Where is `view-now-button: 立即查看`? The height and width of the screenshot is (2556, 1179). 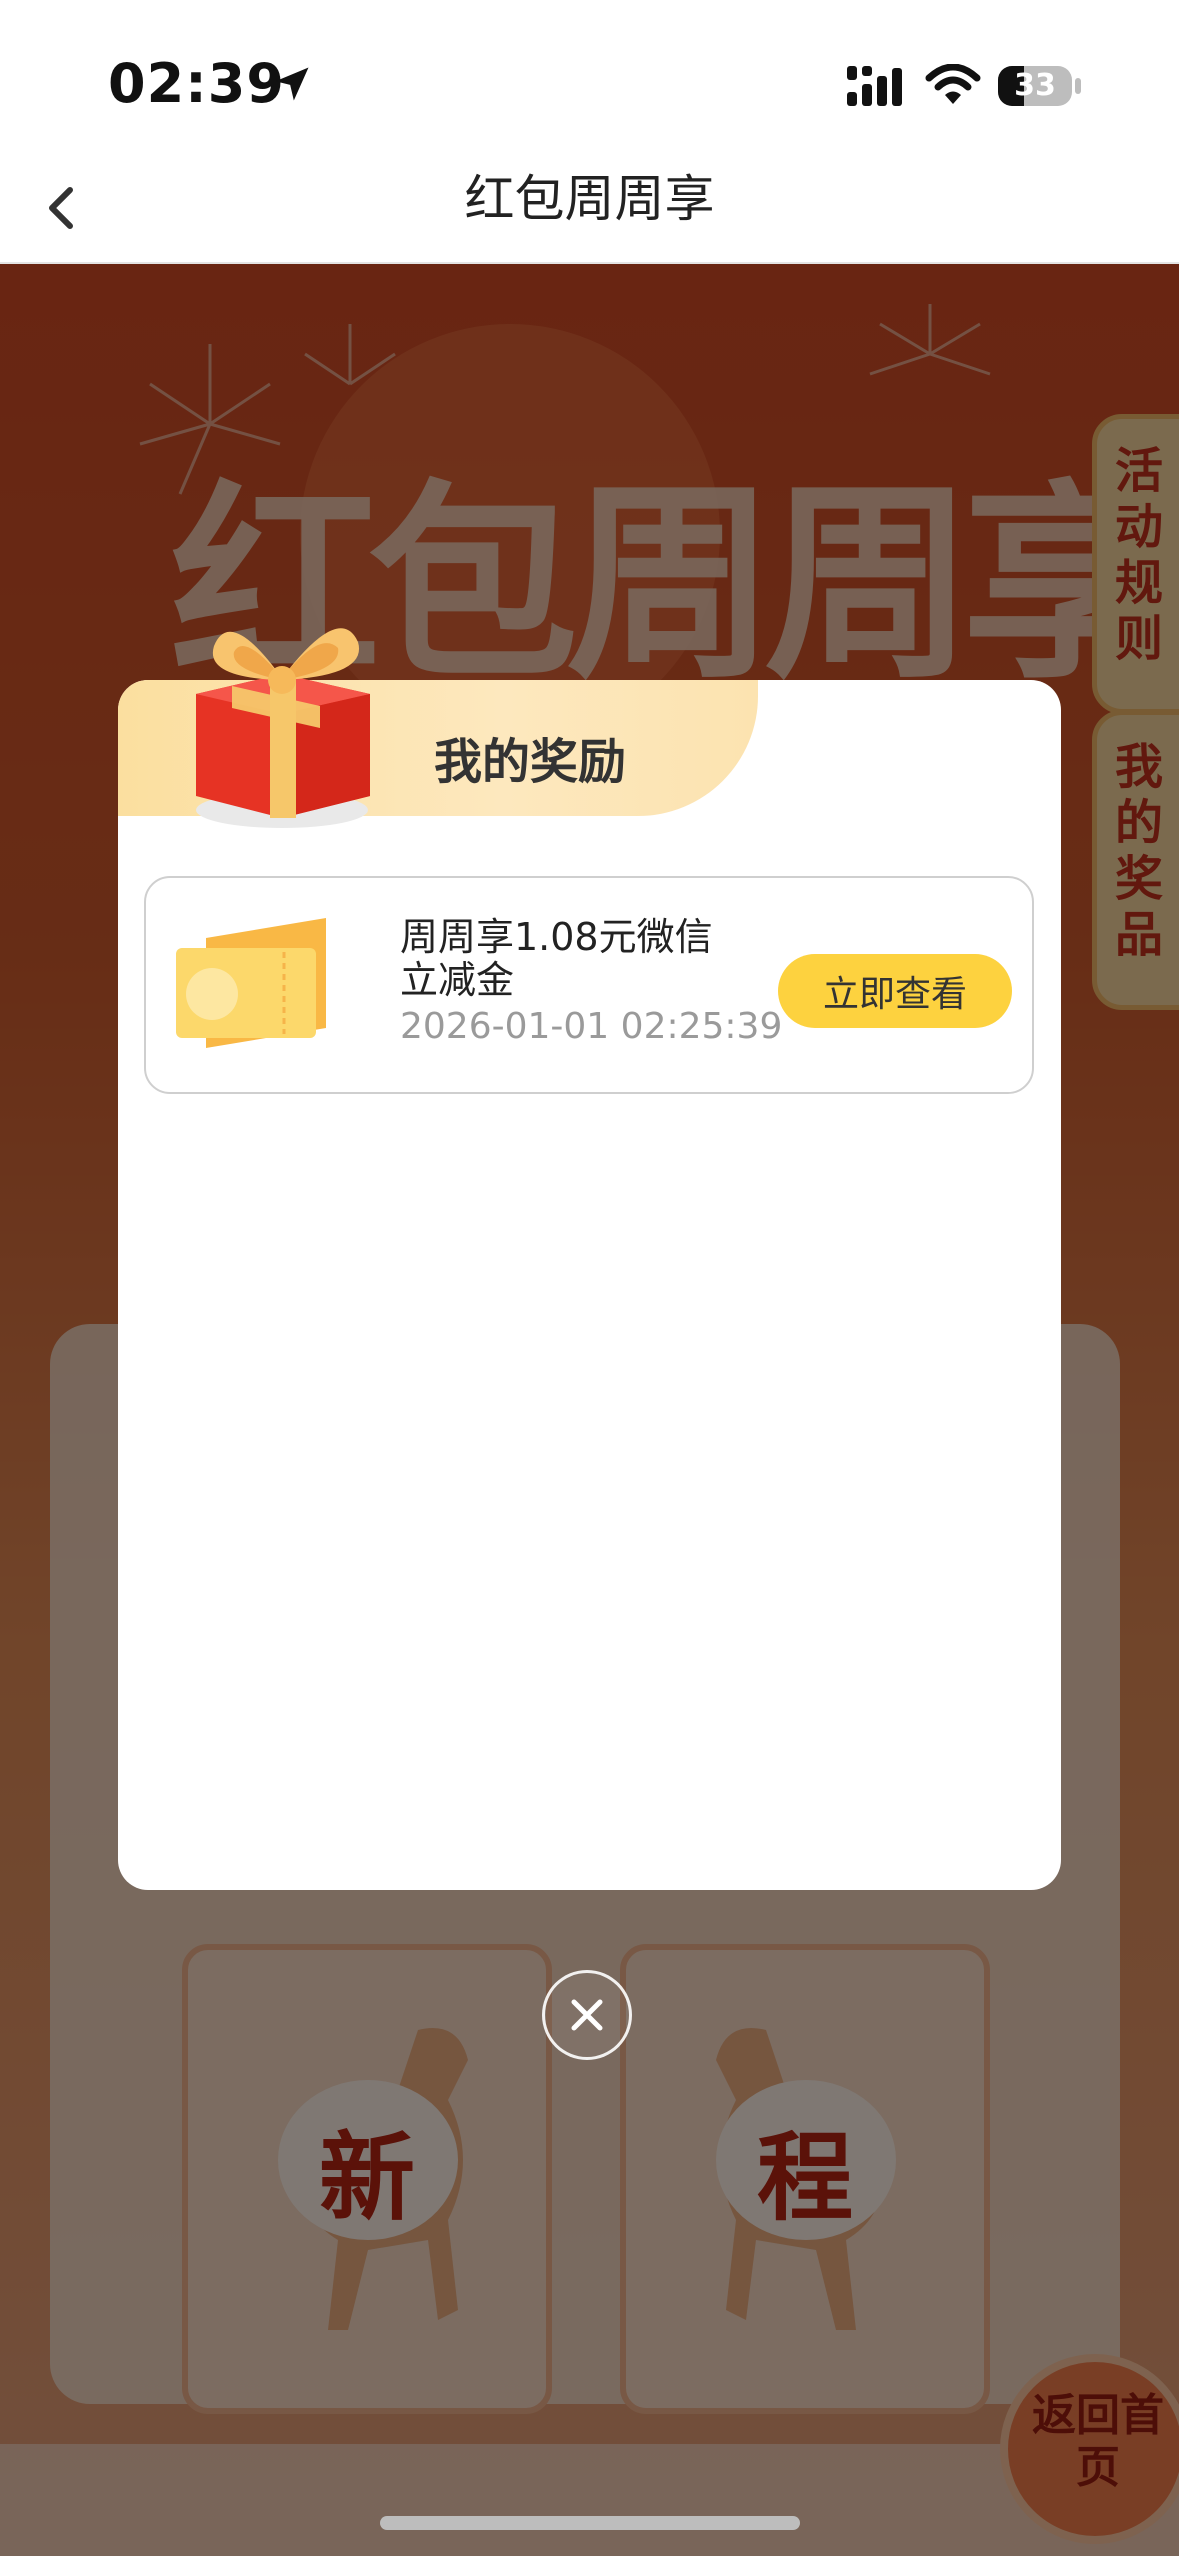 view-now-button: 立即查看 is located at coordinates (895, 991).